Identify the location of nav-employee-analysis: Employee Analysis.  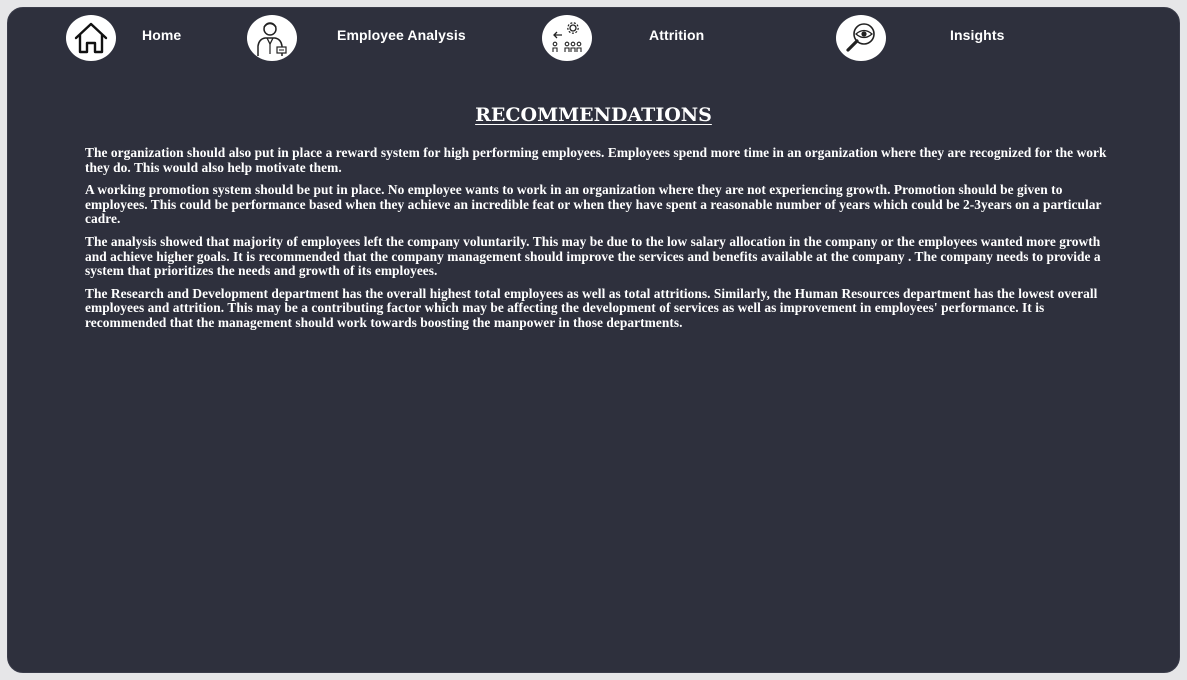
(367, 36).